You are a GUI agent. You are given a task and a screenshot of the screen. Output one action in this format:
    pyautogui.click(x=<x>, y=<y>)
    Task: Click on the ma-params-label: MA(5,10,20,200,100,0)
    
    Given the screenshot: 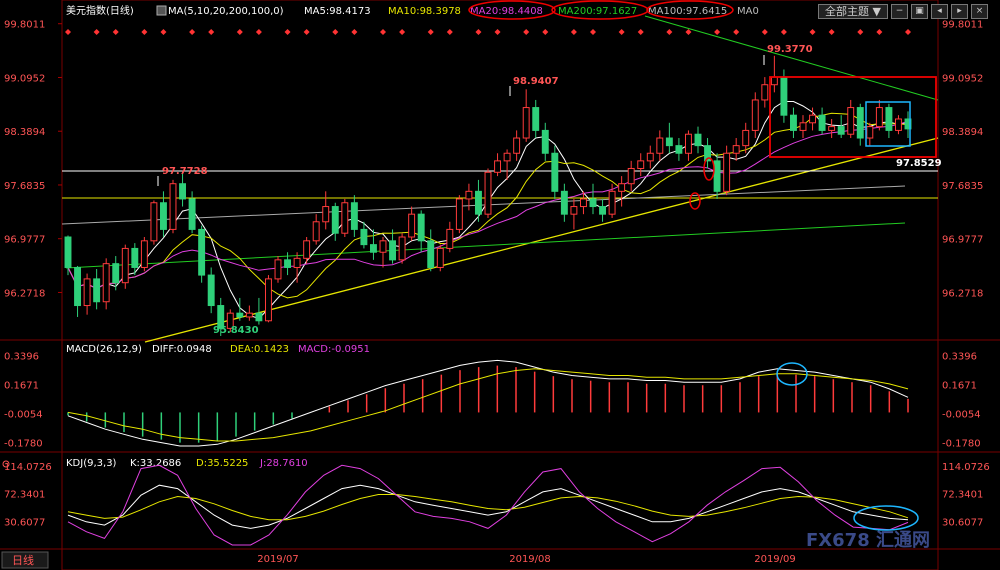 What is the action you would take?
    pyautogui.click(x=226, y=11)
    